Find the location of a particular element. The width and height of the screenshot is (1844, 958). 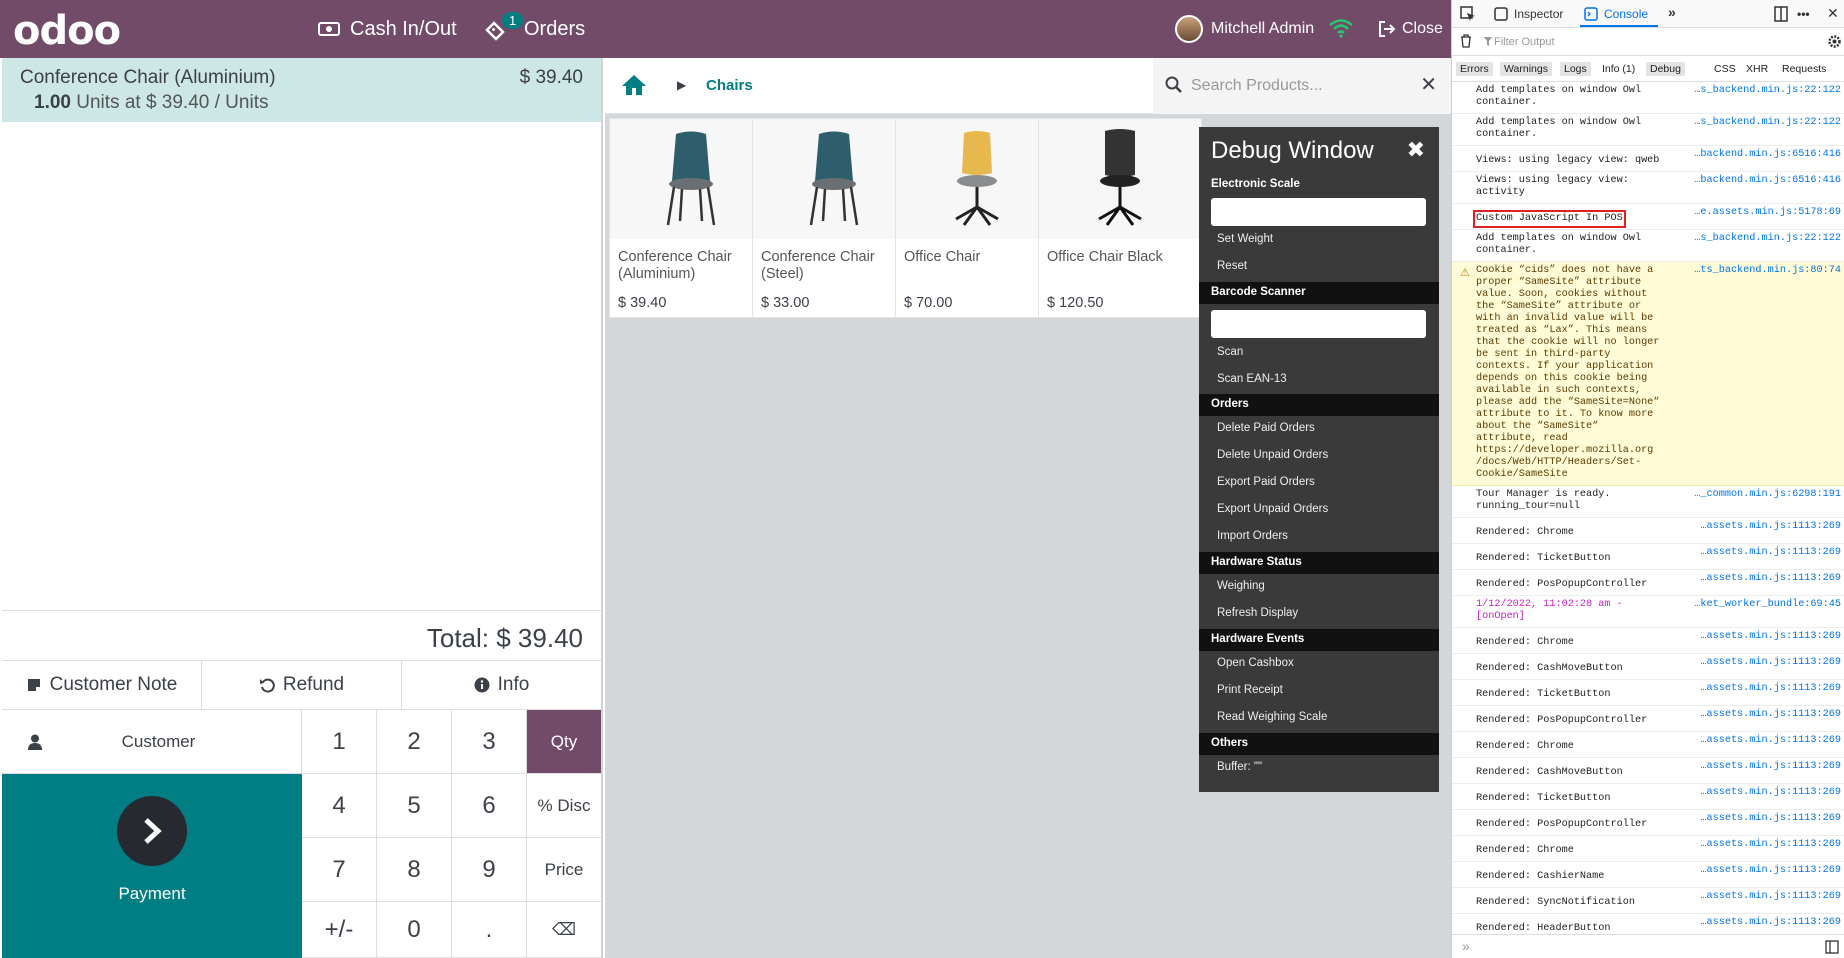

numpad-key-5: 5 is located at coordinates (414, 806).